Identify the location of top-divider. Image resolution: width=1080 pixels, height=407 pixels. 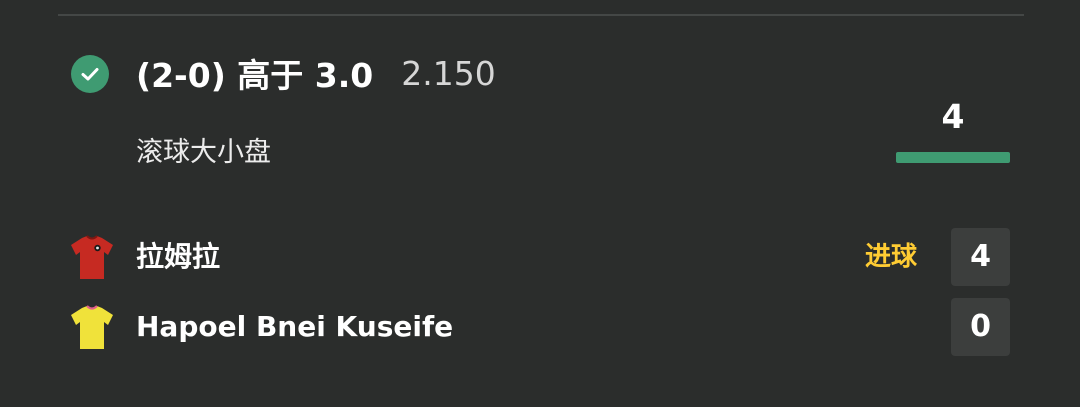
(541, 15).